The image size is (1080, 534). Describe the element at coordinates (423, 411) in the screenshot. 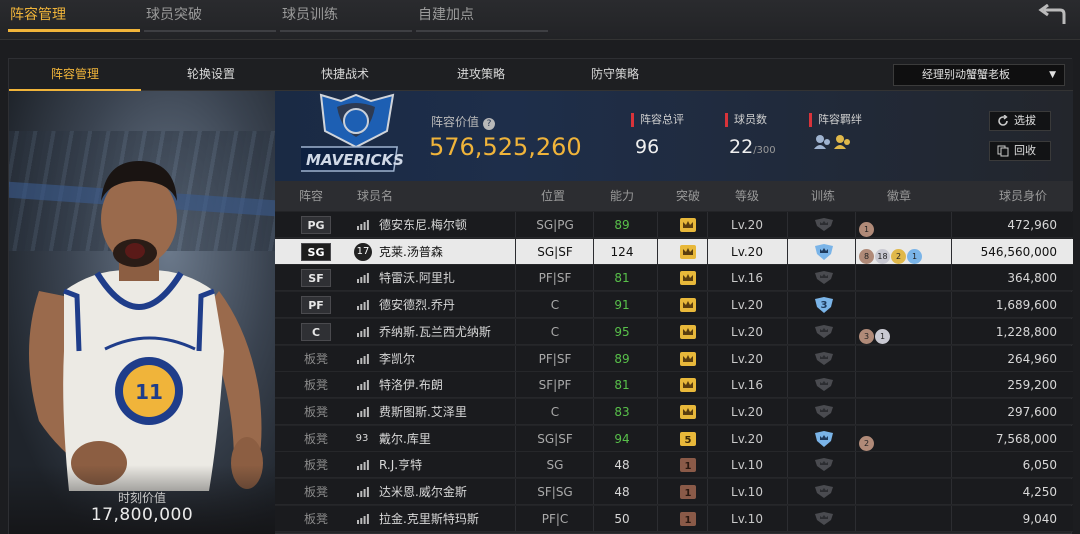

I see `player-name: 费斯图斯.艾泽里` at that location.